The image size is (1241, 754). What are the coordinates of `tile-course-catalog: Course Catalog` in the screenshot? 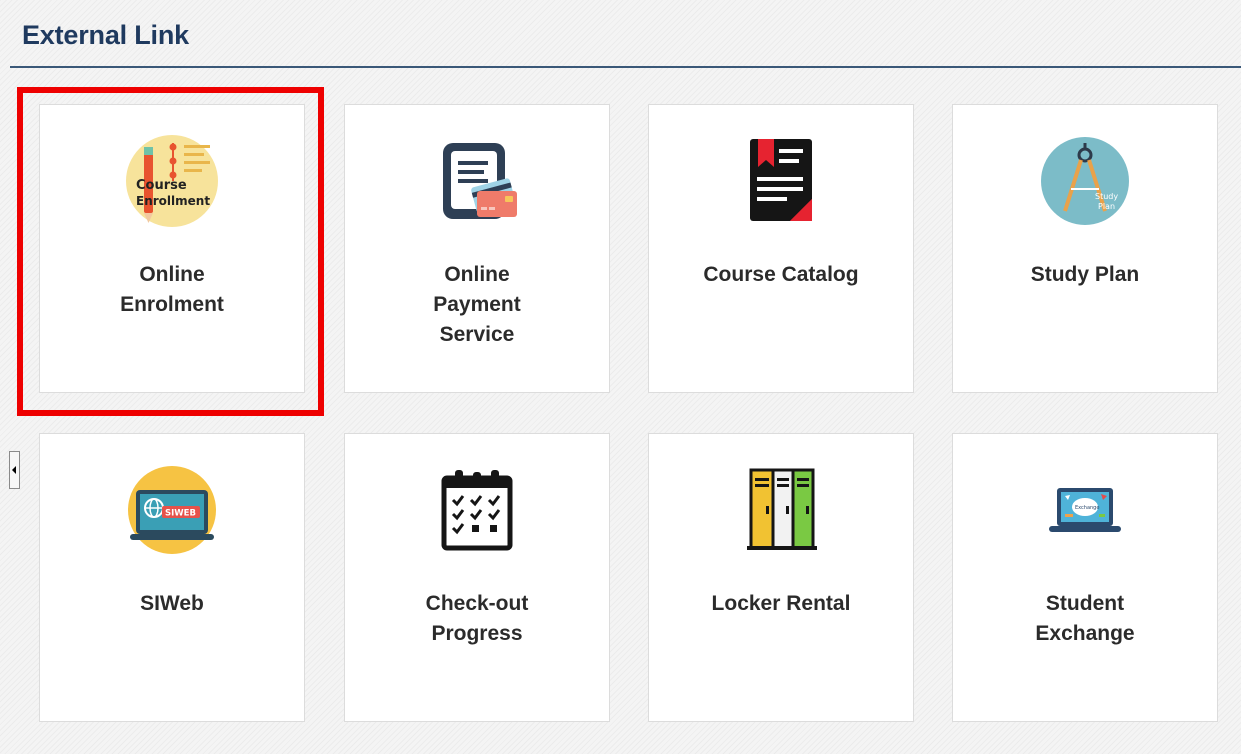 It's located at (781, 248).